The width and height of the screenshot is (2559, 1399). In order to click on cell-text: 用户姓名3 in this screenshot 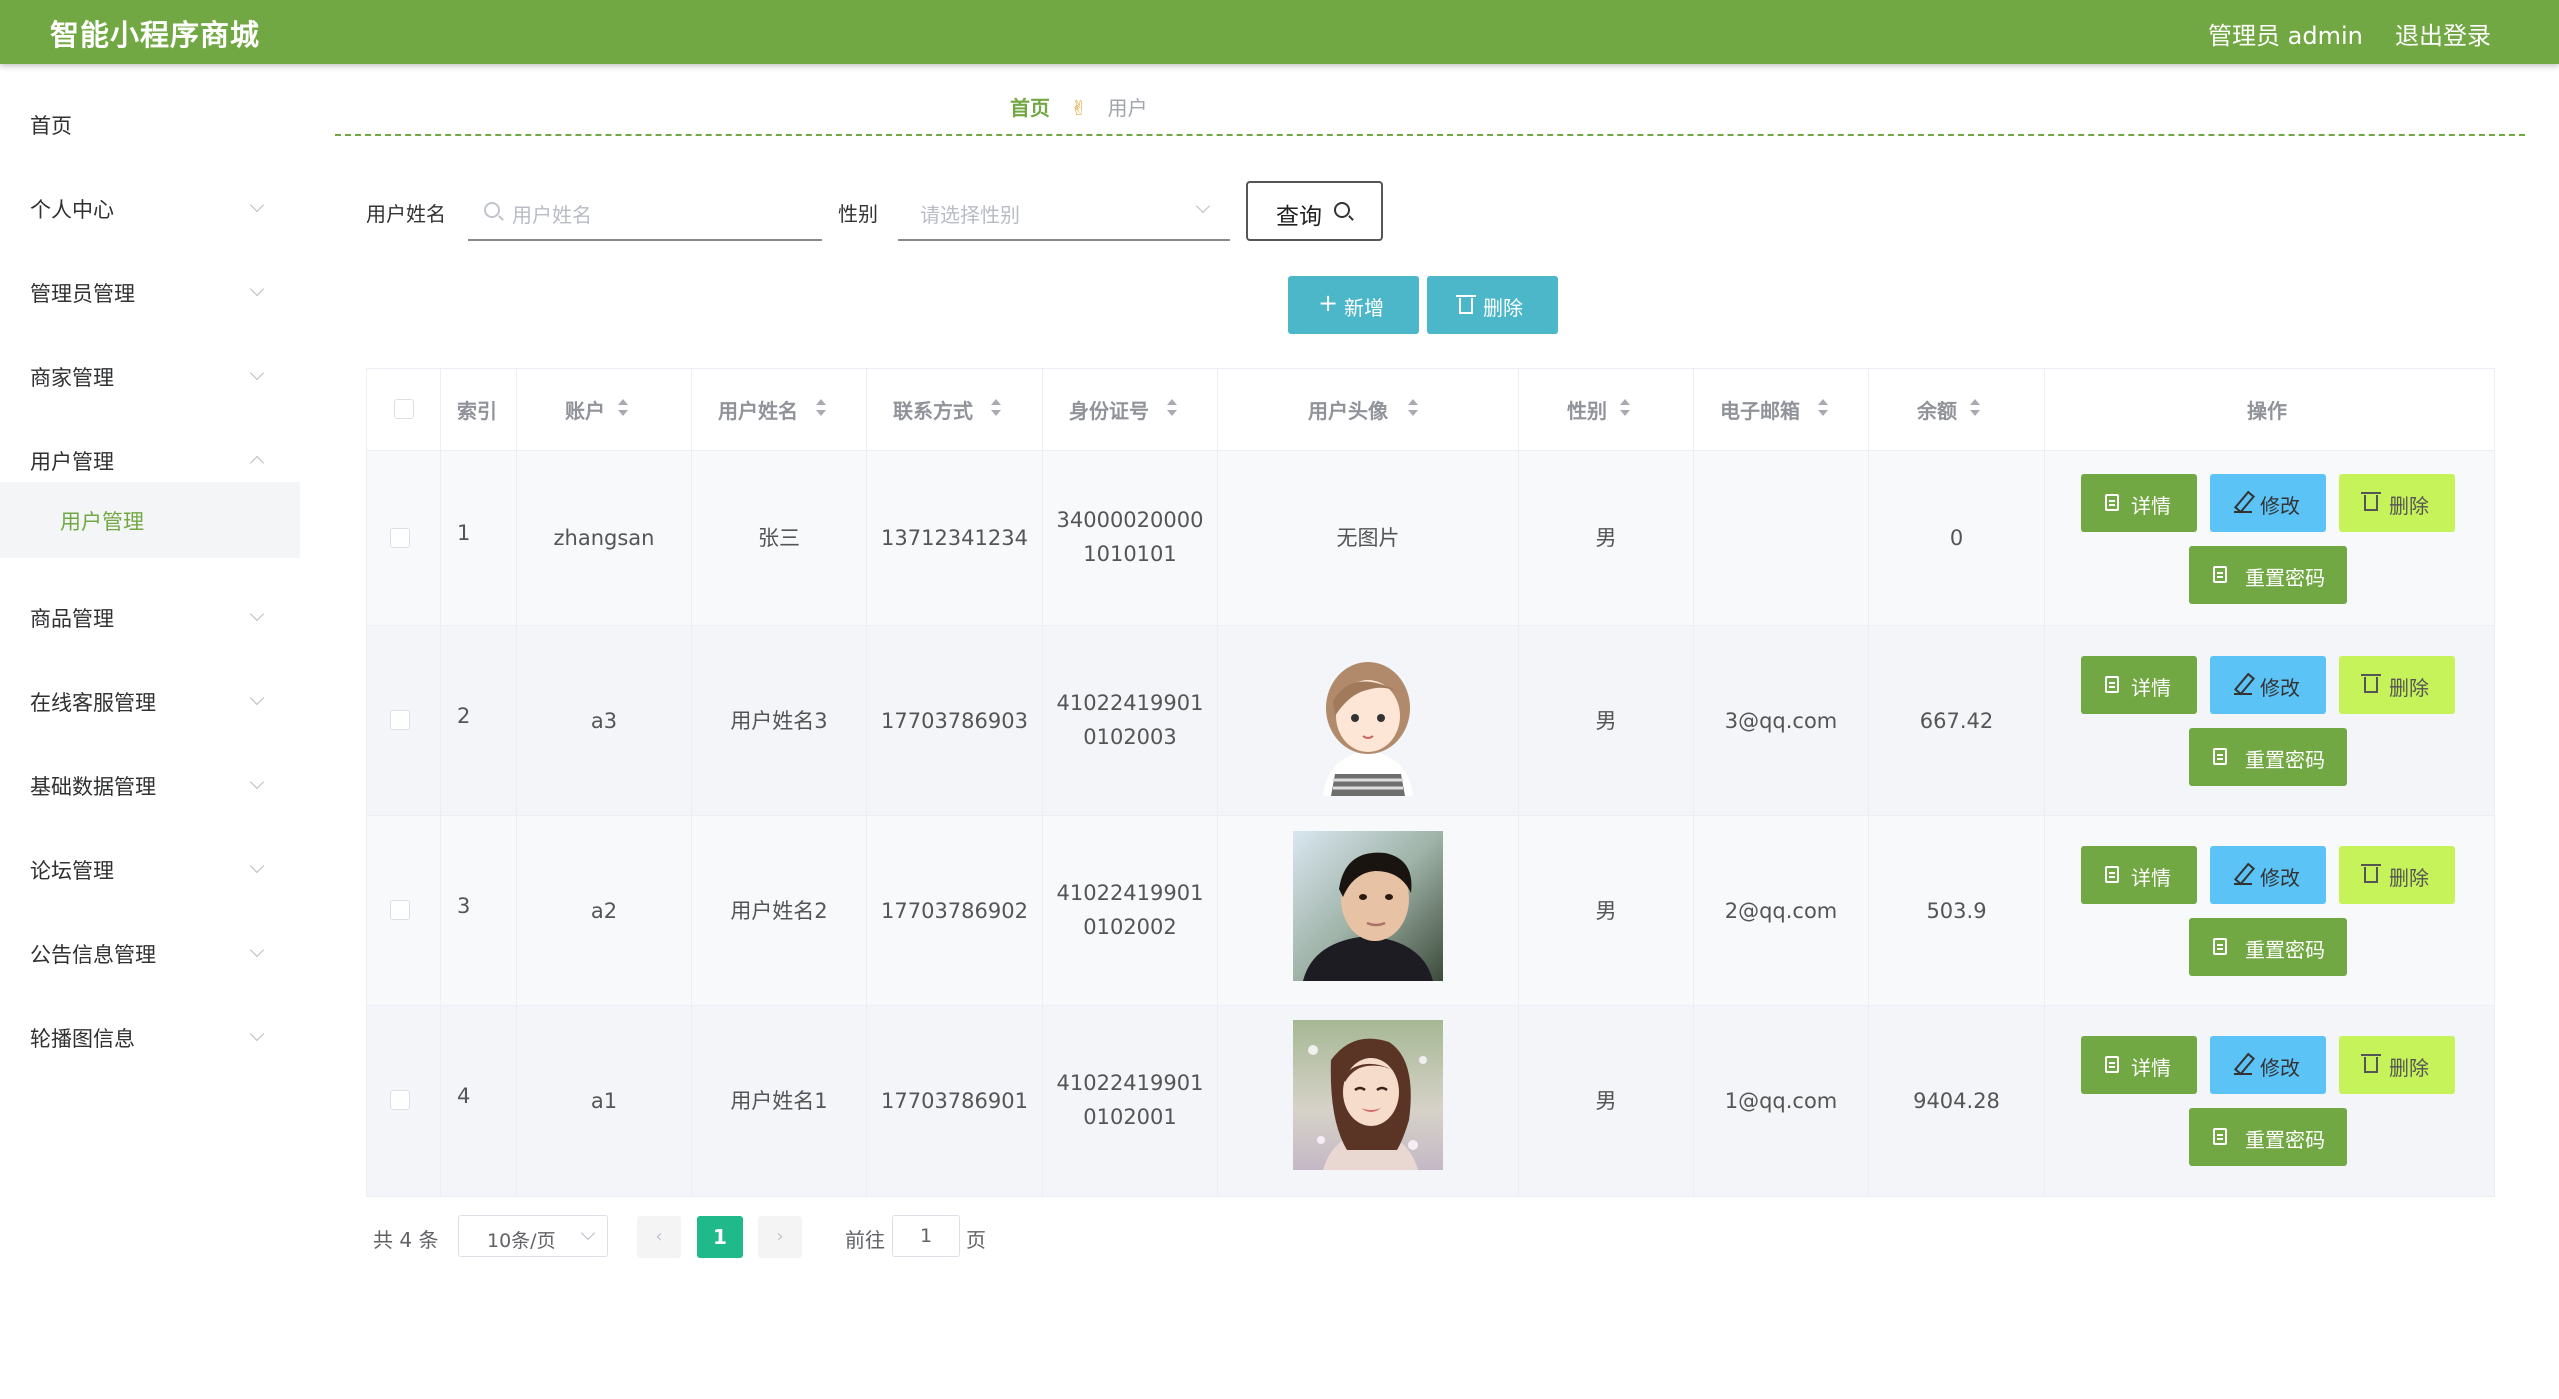, I will do `click(779, 721)`.